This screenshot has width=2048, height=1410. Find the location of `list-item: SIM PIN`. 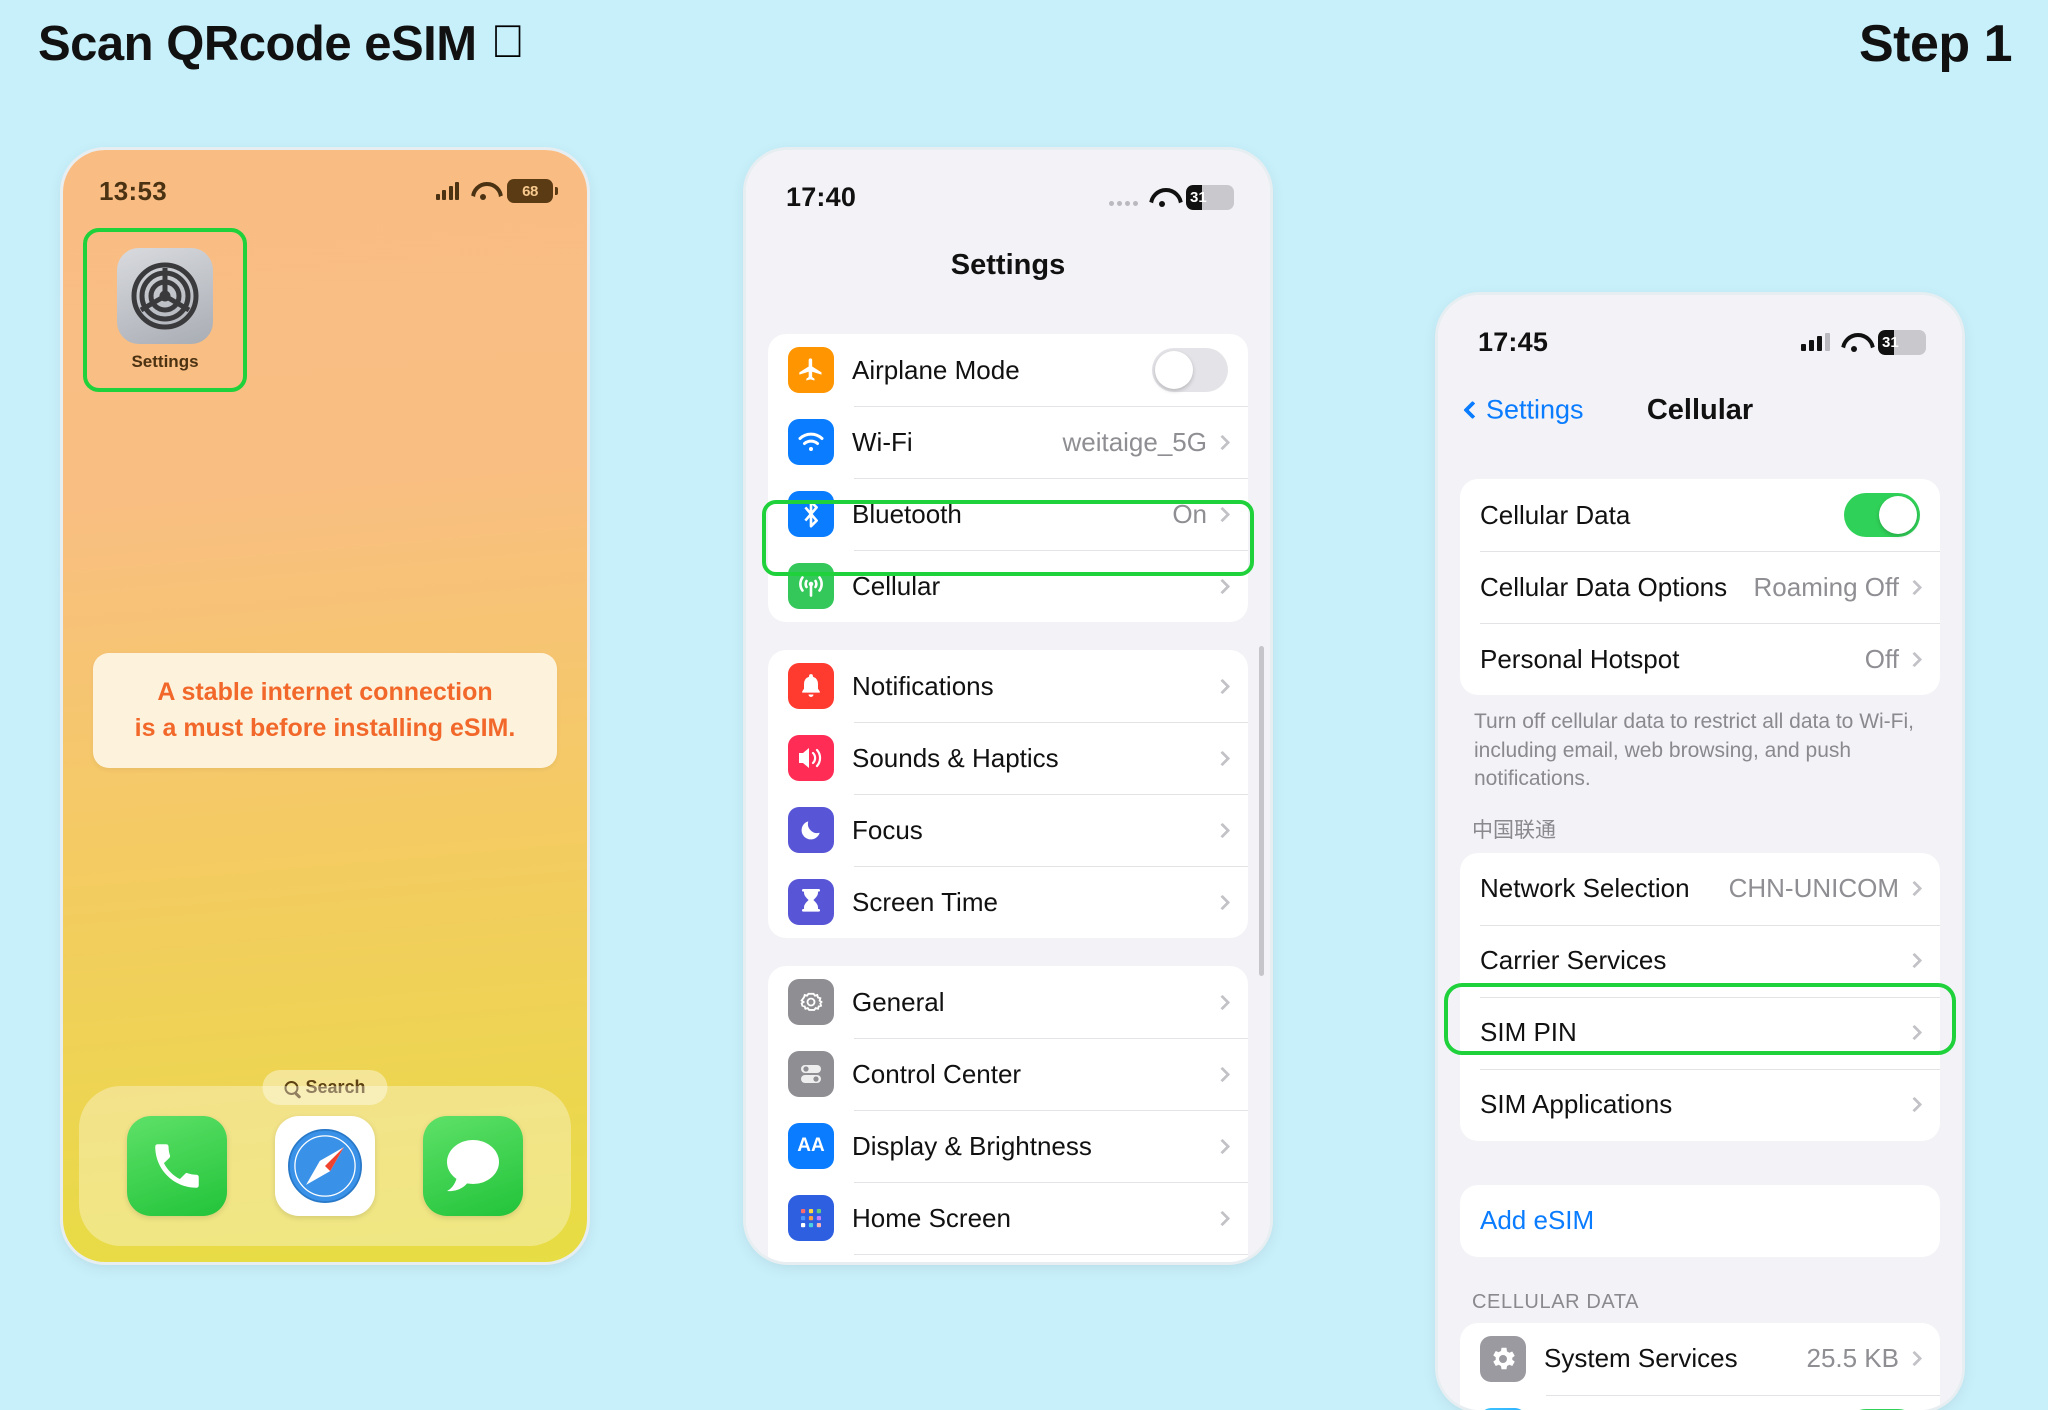

list-item: SIM PIN is located at coordinates (1700, 1032).